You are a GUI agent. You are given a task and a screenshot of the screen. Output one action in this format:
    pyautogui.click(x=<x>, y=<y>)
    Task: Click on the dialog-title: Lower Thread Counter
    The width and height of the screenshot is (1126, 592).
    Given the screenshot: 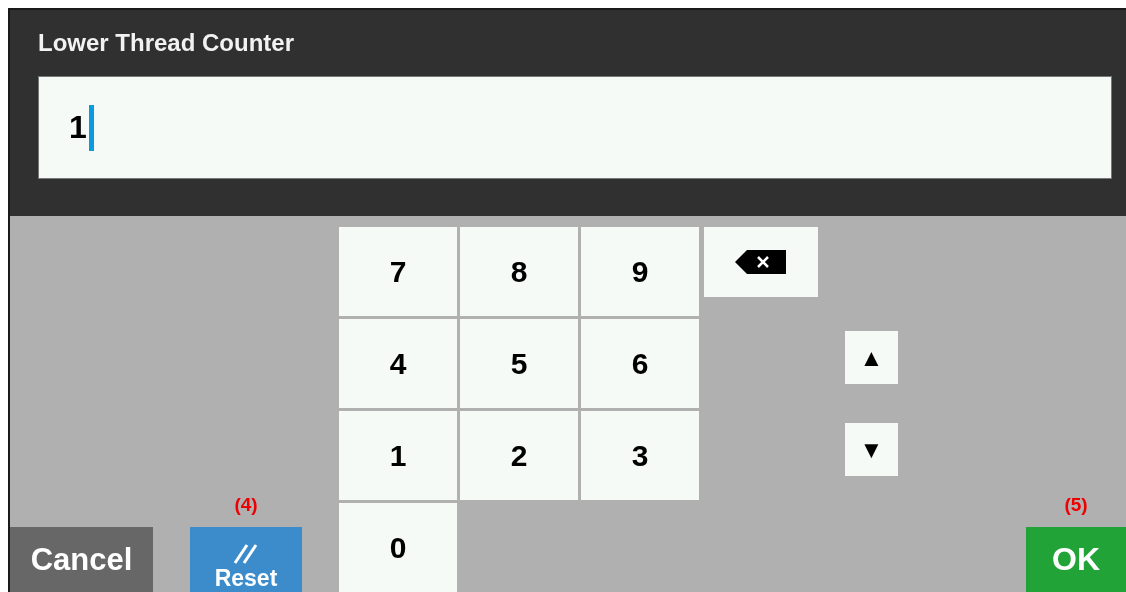 What is the action you would take?
    pyautogui.click(x=167, y=43)
    